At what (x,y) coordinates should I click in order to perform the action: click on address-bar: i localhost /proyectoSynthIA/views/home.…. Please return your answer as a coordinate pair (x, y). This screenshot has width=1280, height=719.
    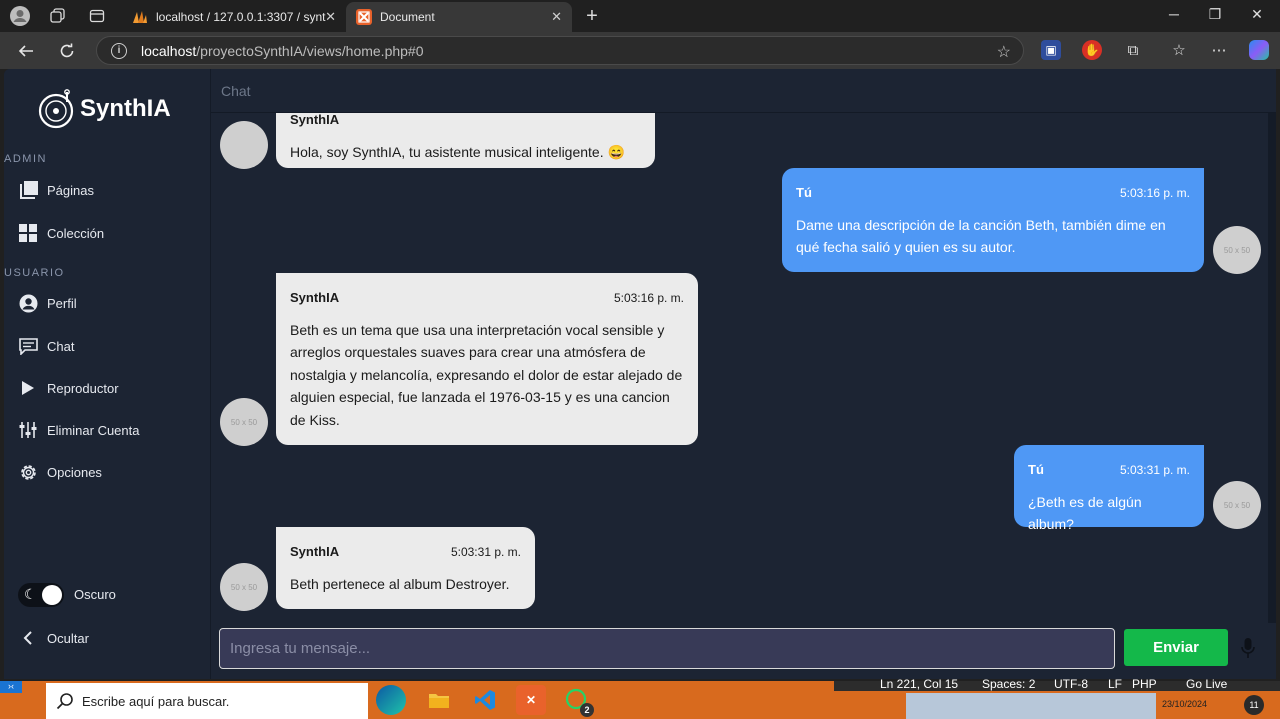
    Looking at the image, I should click on (560, 50).